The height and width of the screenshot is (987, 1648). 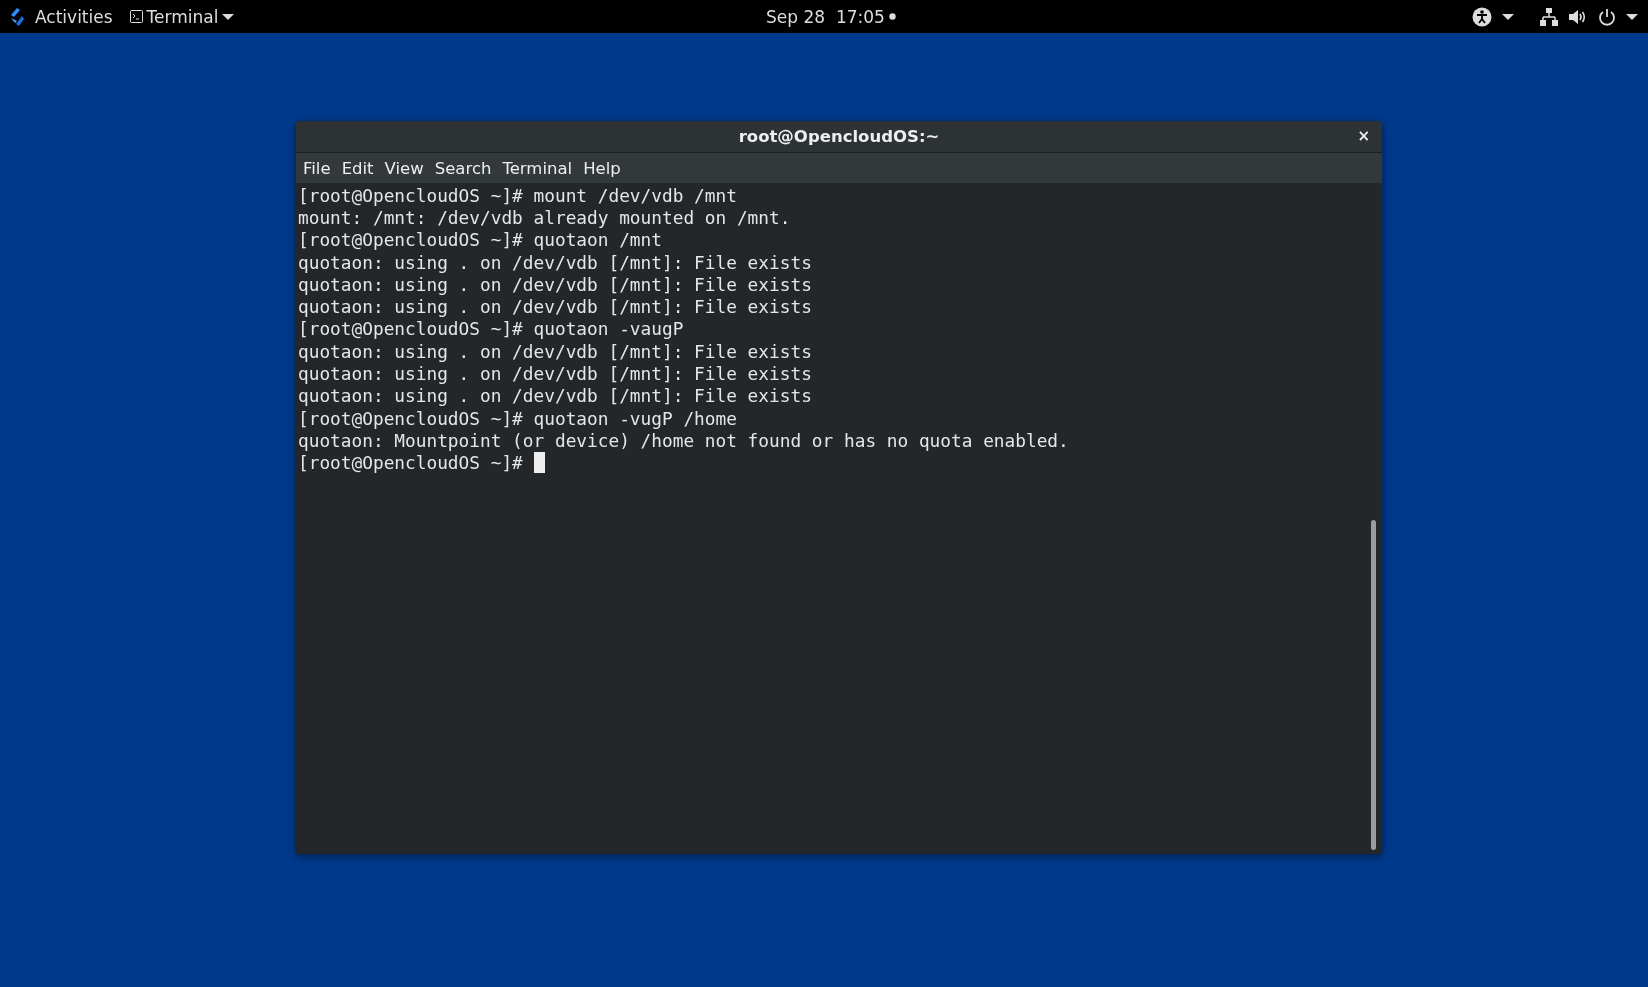 What do you see at coordinates (1482, 16) in the screenshot?
I see `accessibility-icon` at bounding box center [1482, 16].